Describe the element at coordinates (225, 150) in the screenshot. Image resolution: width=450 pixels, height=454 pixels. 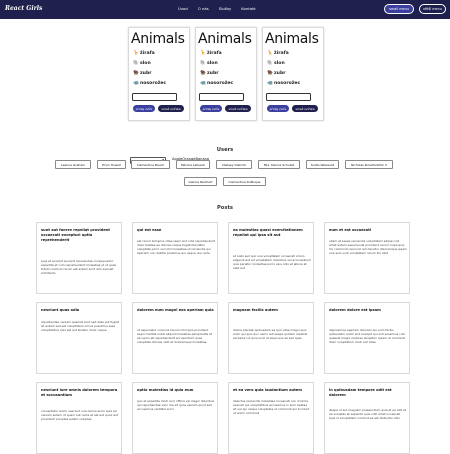
I see `users-heading: Users` at that location.